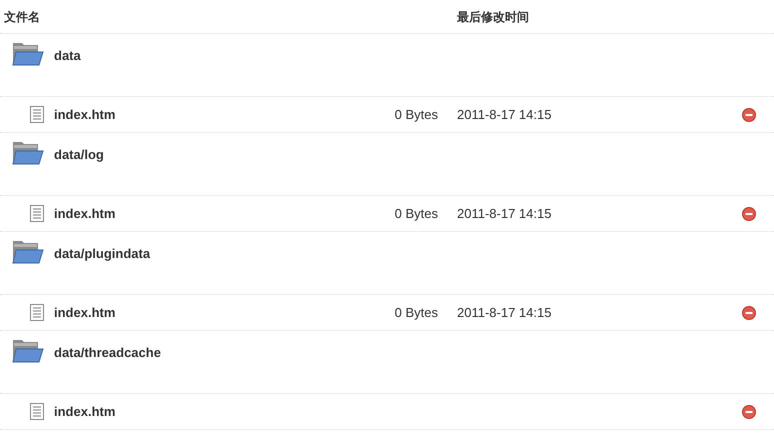 The height and width of the screenshot is (434, 774). I want to click on folder-name: data/plugindata, so click(102, 254).